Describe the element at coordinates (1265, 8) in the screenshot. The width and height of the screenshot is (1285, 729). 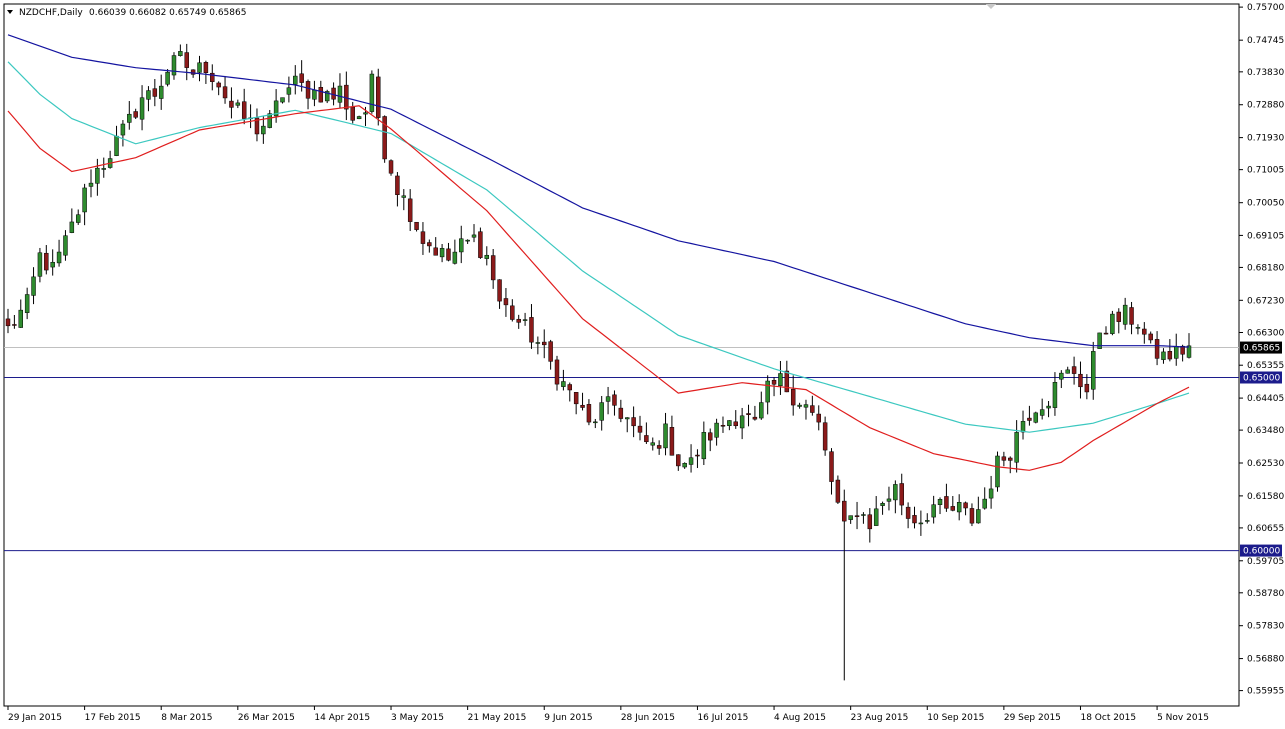
I see `y-tick-label: 0.75700` at that location.